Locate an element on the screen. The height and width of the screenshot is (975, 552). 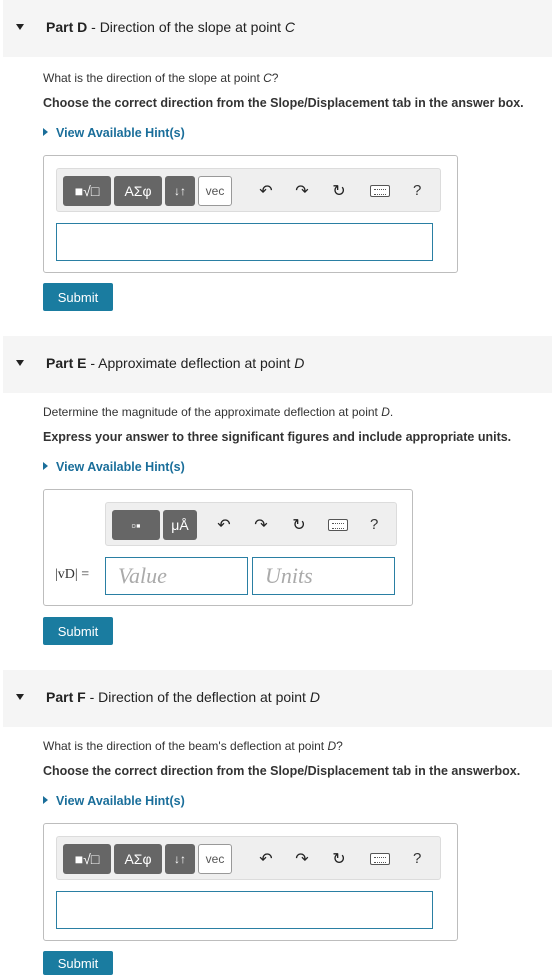
units-input is located at coordinates (323, 576).